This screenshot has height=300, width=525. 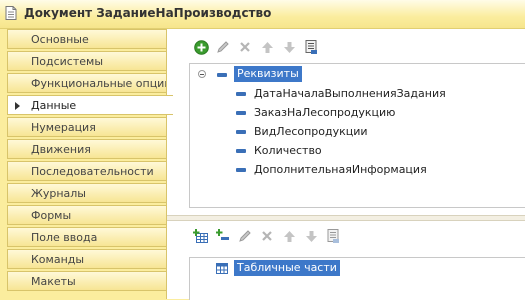 I want to click on add-icon, so click(x=201, y=47).